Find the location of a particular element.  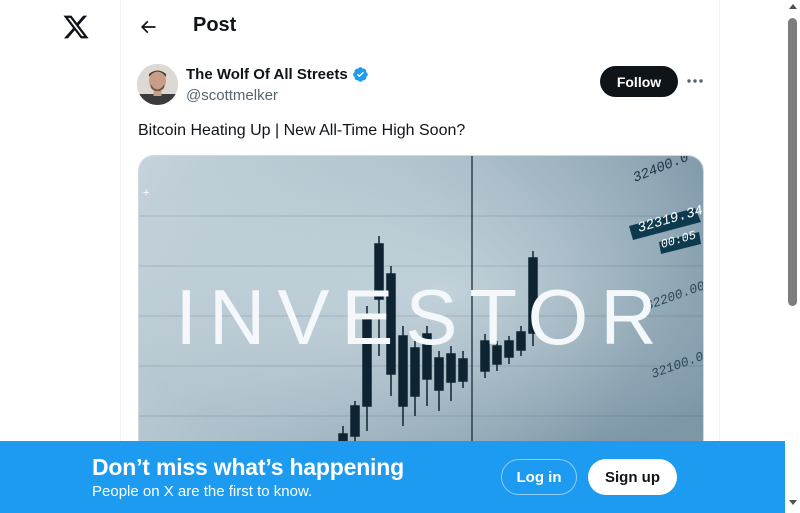

author-name-text: The Wolf Of All Streets is located at coordinates (267, 74).